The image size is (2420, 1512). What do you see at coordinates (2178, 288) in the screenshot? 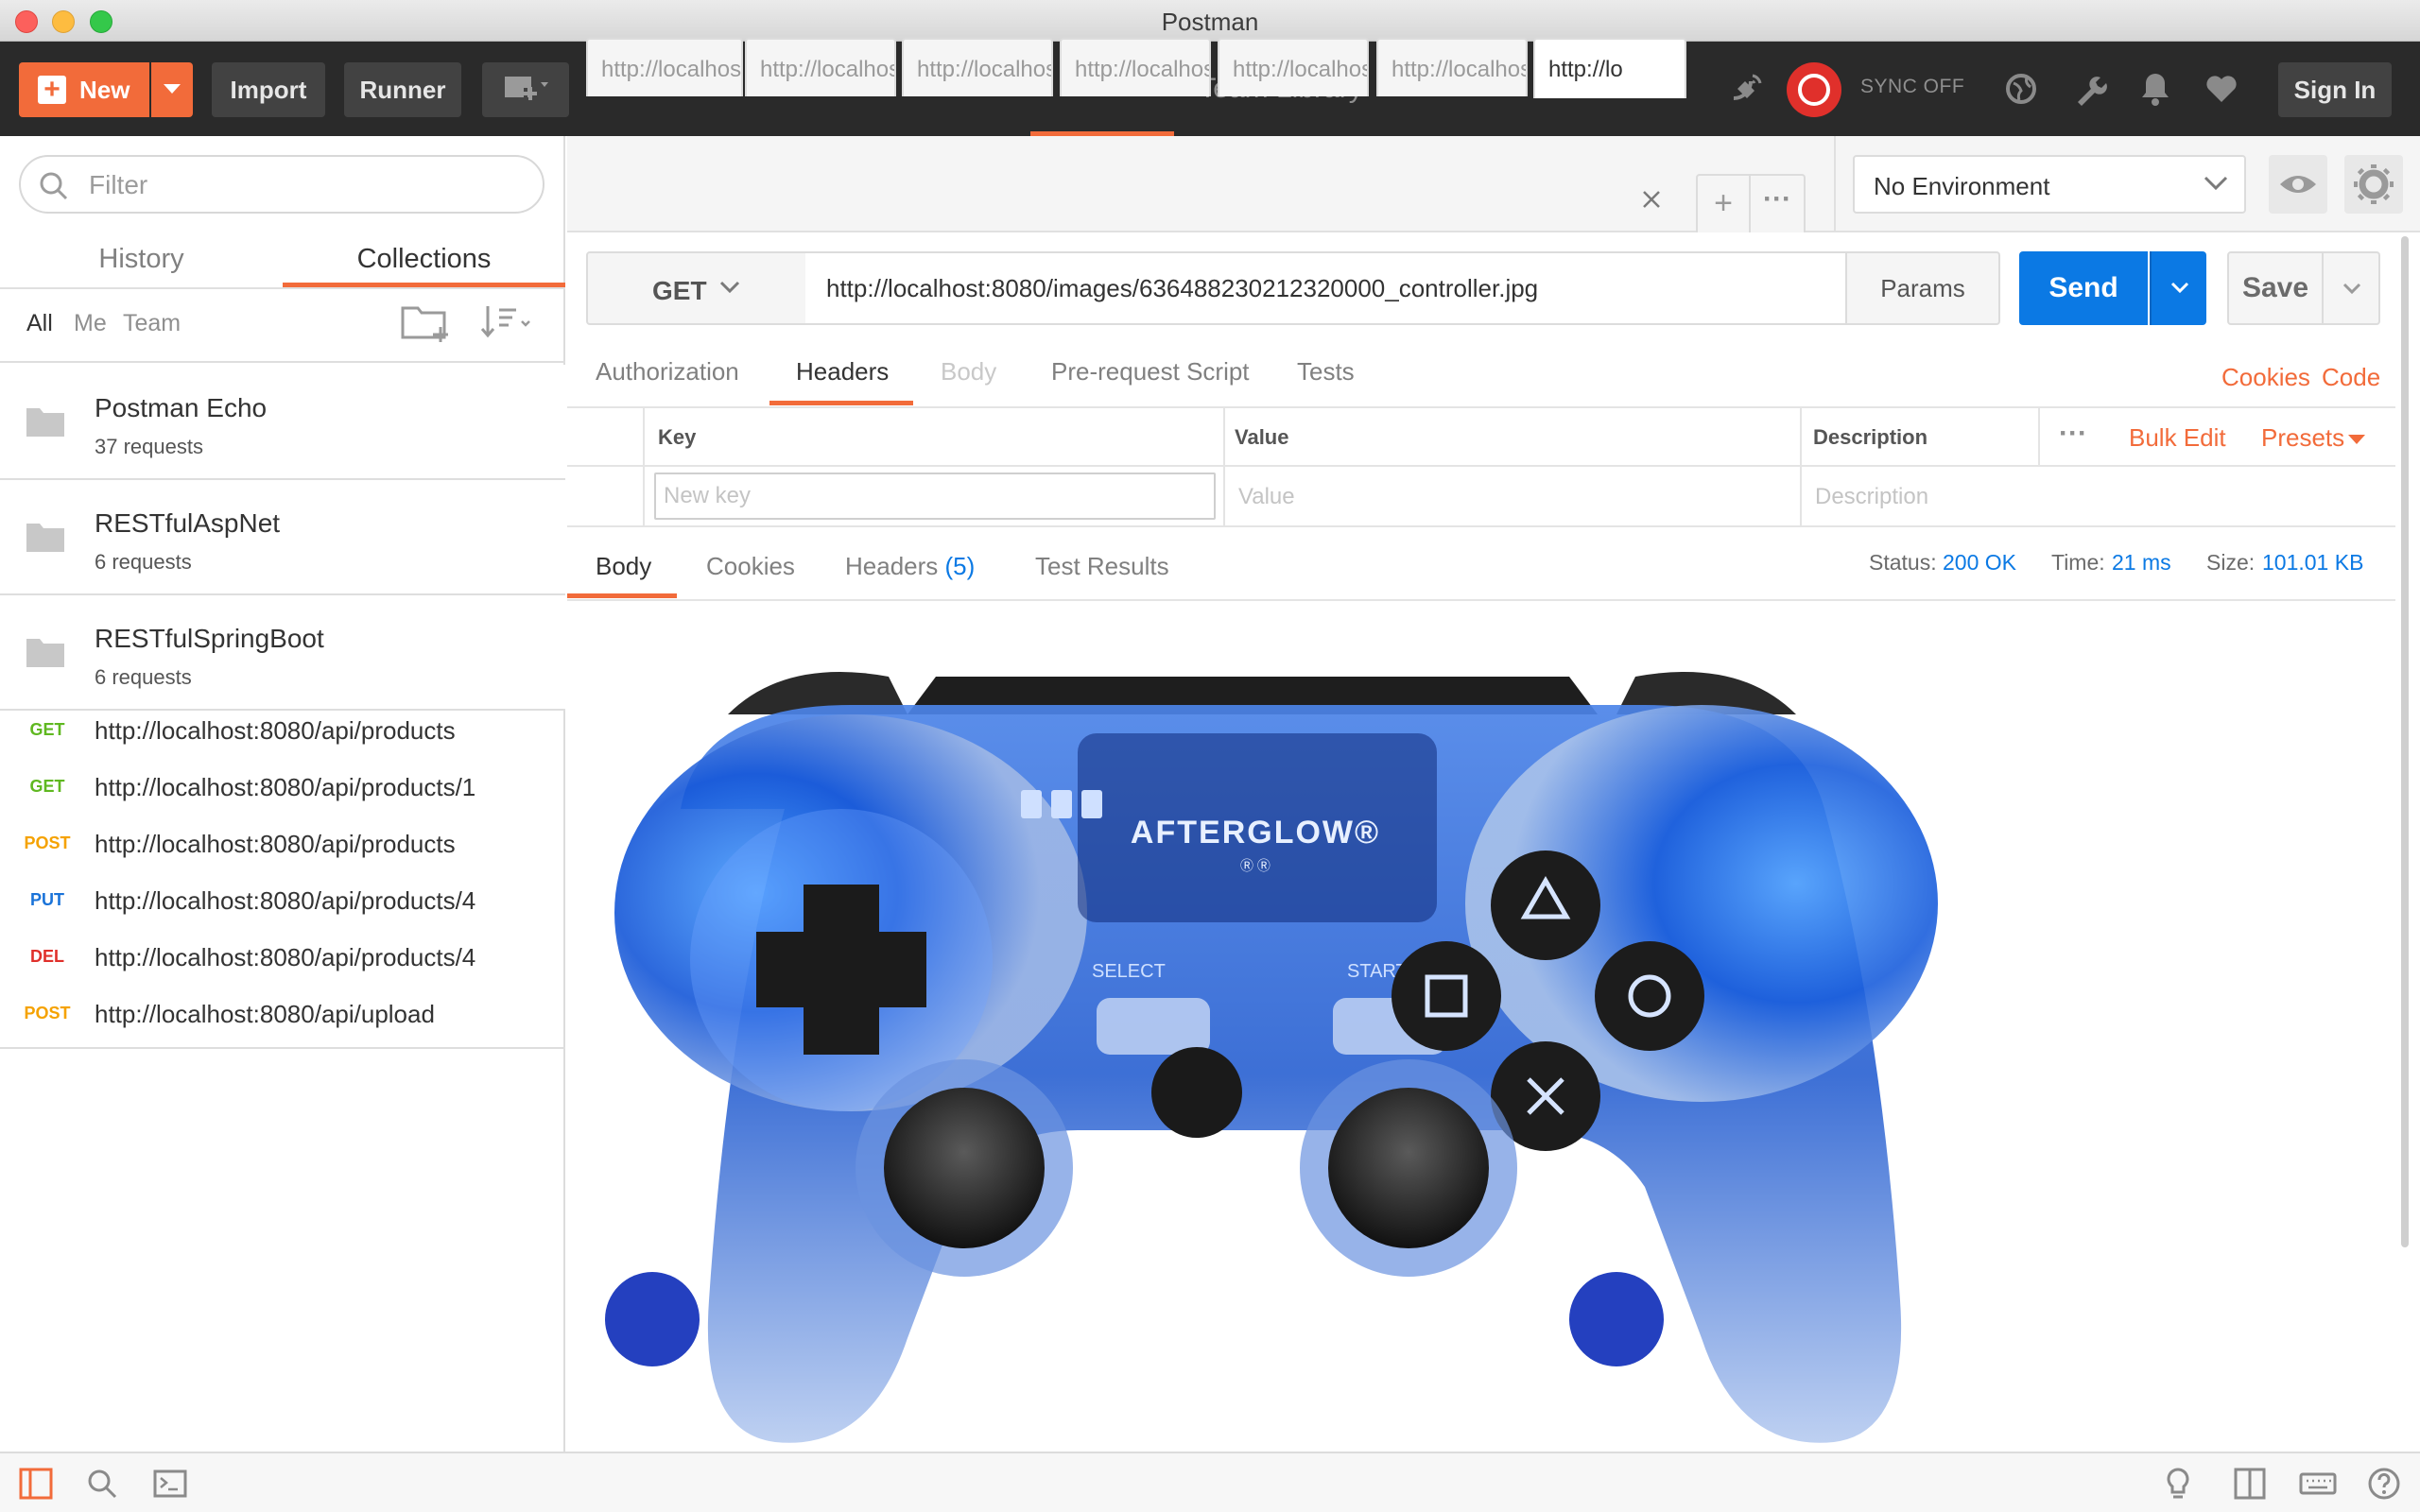
I see `send-dropdown-button` at bounding box center [2178, 288].